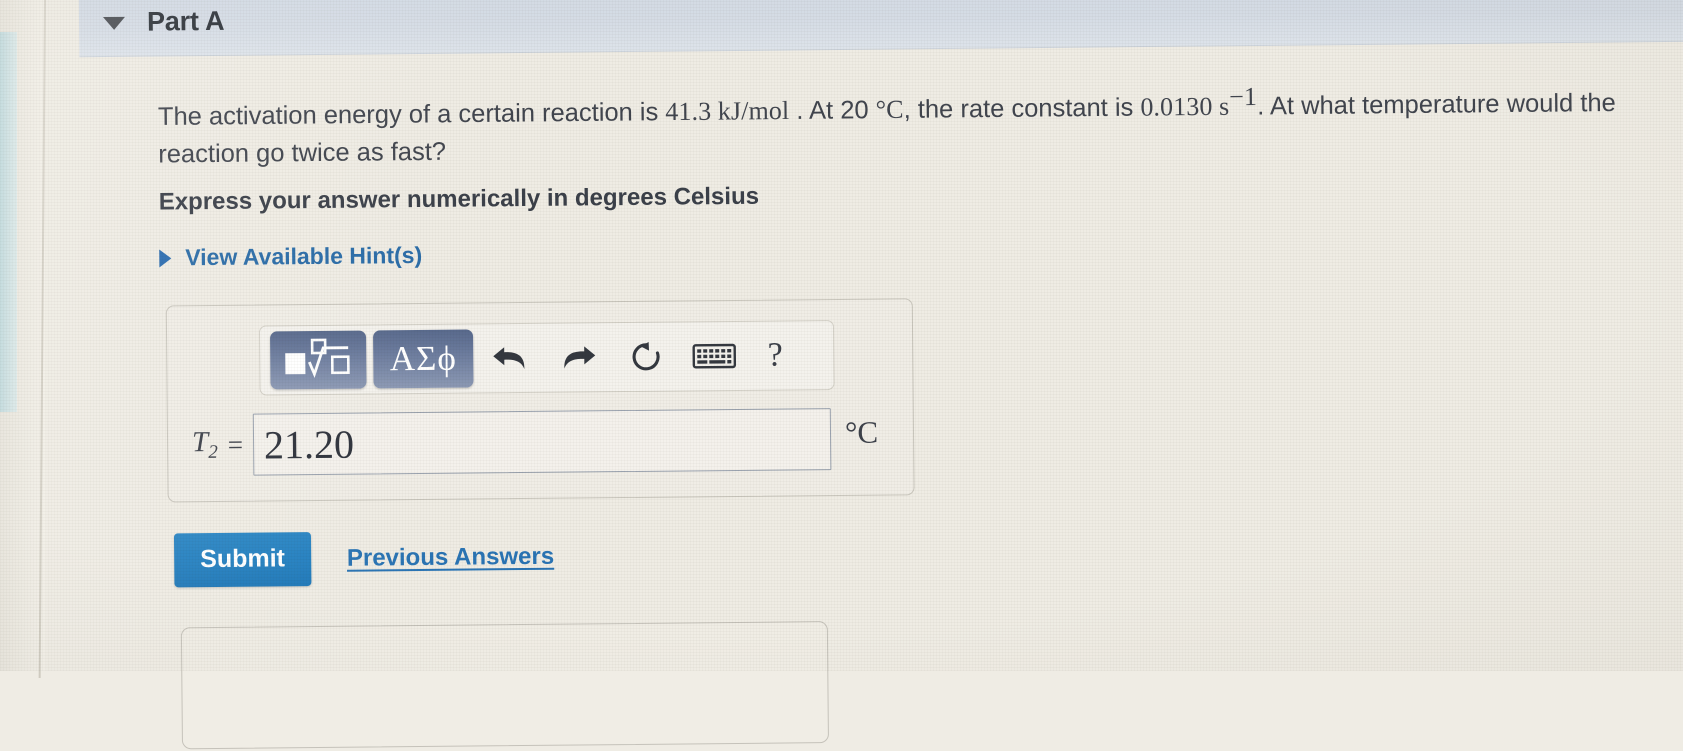 The image size is (1683, 751). Describe the element at coordinates (727, 111) in the screenshot. I see `activation-energy-value: 41.3 kJ/mol` at that location.